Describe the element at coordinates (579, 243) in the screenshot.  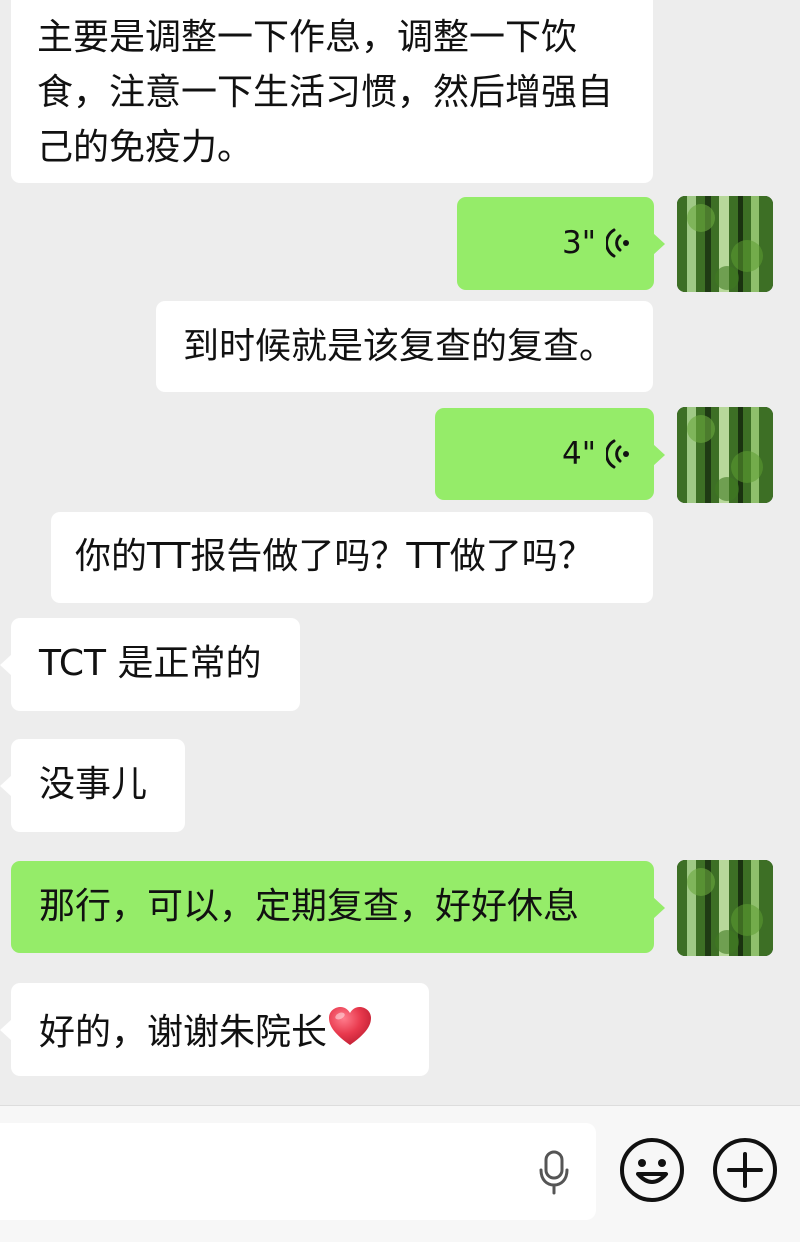
I see `voice-duration: 3"` at that location.